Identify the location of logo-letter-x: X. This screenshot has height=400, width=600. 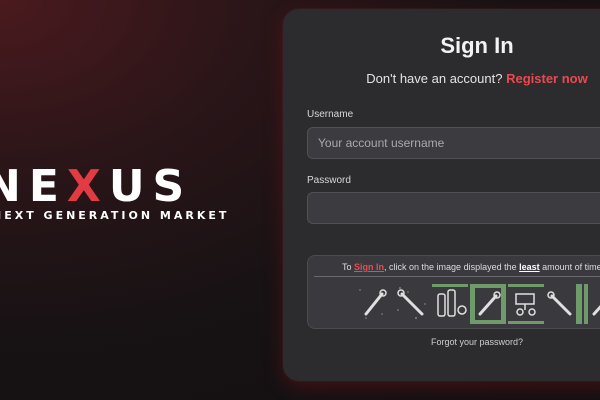
(87, 186).